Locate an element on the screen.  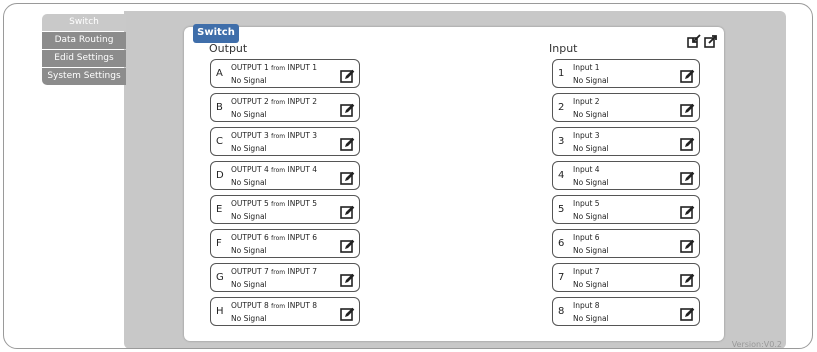
input-card: 3 Input 3 No Signal is located at coordinates (626, 141).